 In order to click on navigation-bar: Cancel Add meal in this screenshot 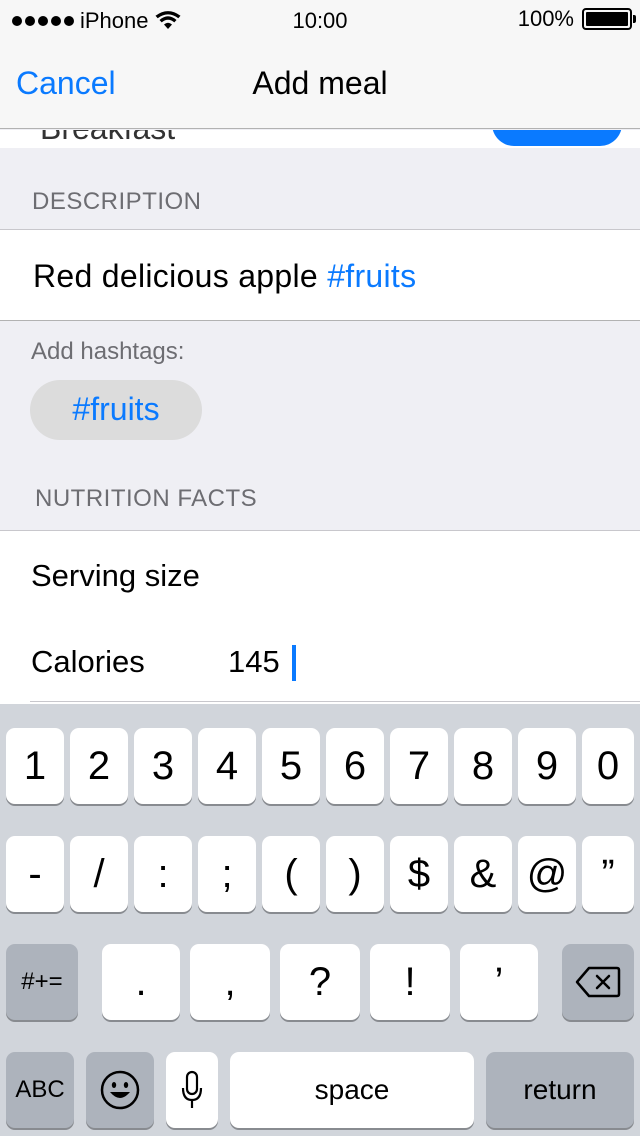, I will do `click(320, 84)`.